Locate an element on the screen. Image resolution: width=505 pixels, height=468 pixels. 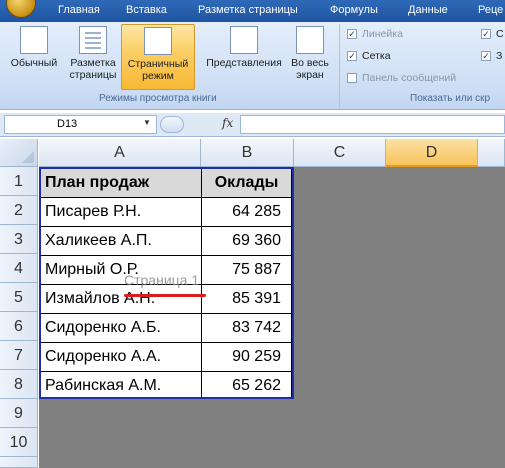
page-layout-label-1: Разметка is located at coordinates (93, 63).